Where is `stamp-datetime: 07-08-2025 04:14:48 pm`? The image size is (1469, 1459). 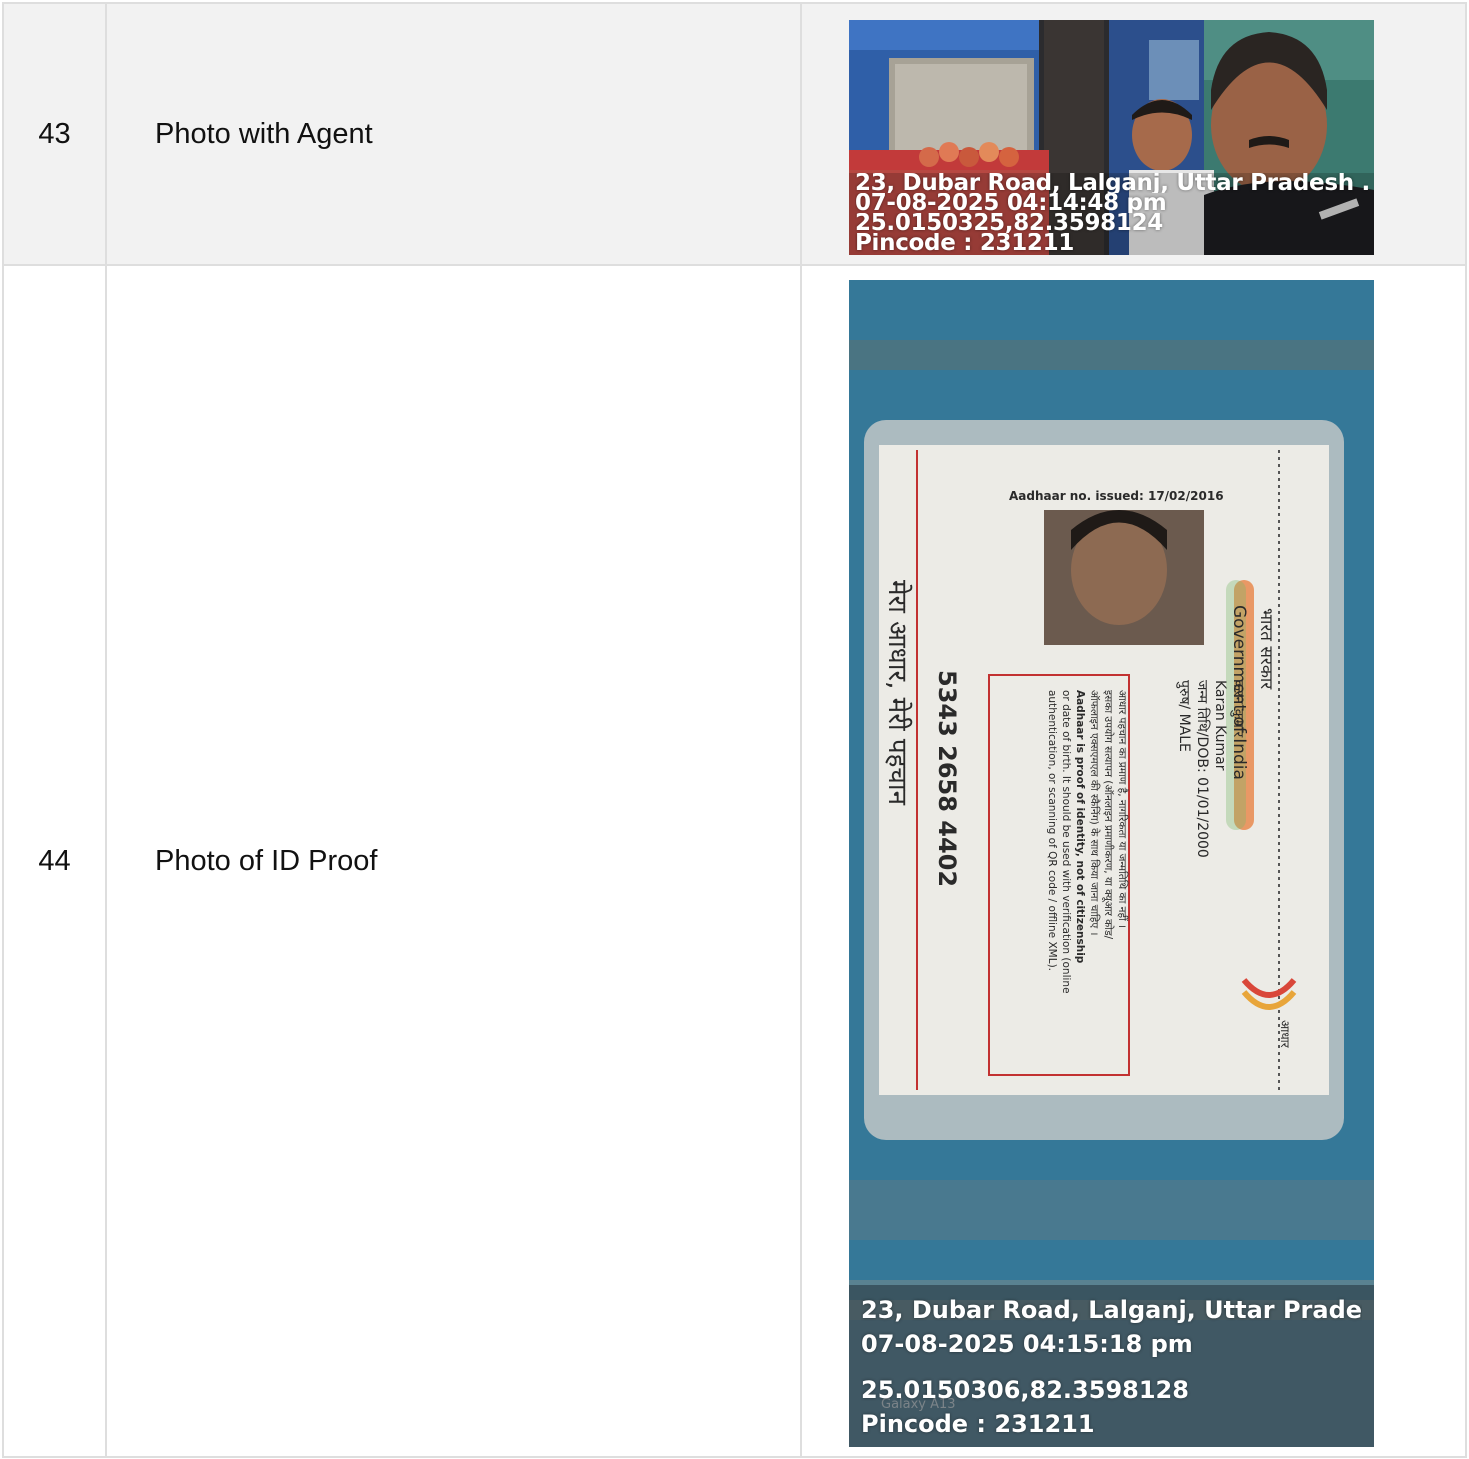
stamp-datetime: 07-08-2025 04:14:48 pm is located at coordinates (1011, 203).